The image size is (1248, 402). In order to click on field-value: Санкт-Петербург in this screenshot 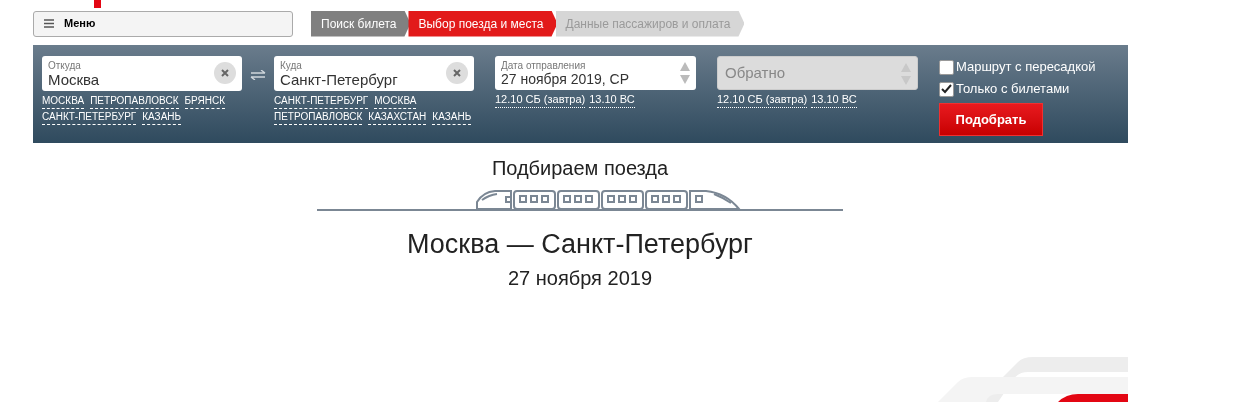, I will do `click(339, 80)`.